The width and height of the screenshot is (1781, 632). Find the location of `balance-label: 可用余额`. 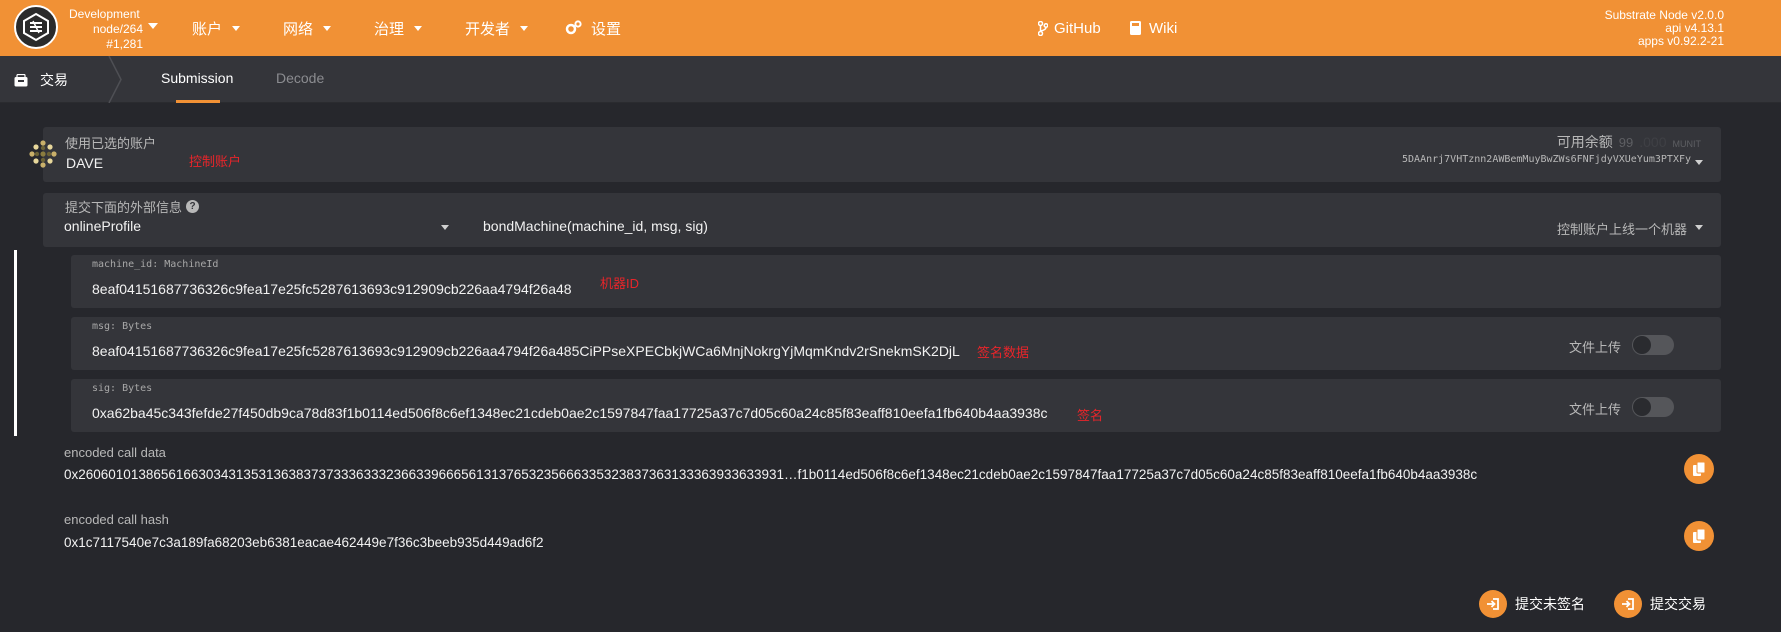

balance-label: 可用余额 is located at coordinates (1584, 142).